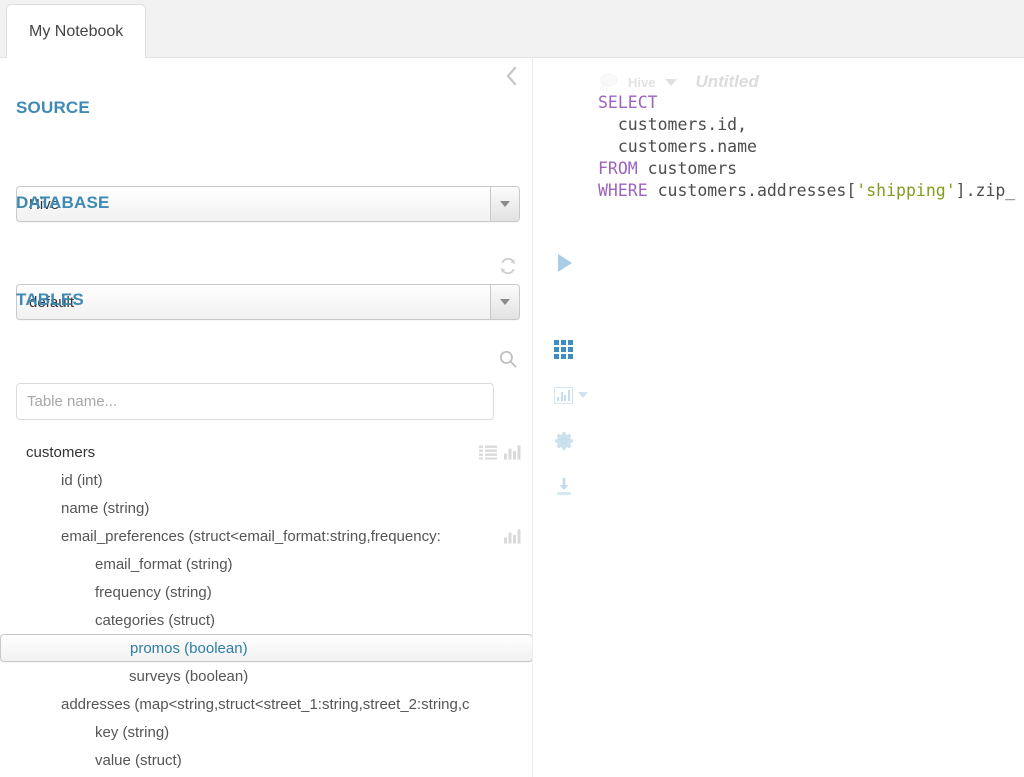  I want to click on tab-my-notebook: My Notebook, so click(76, 31).